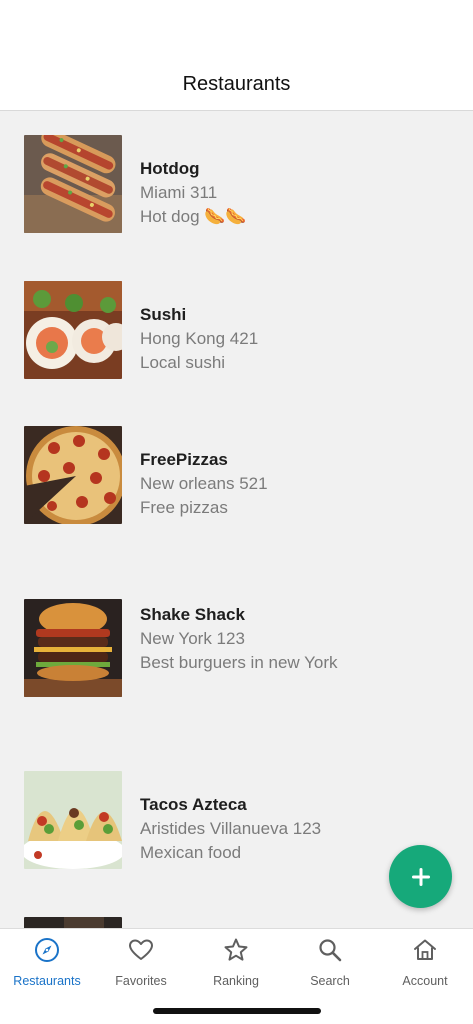 This screenshot has height=1024, width=473. I want to click on list-item: Hotdog Miami 311 Hot dog 🌭🌭, so click(236, 184).